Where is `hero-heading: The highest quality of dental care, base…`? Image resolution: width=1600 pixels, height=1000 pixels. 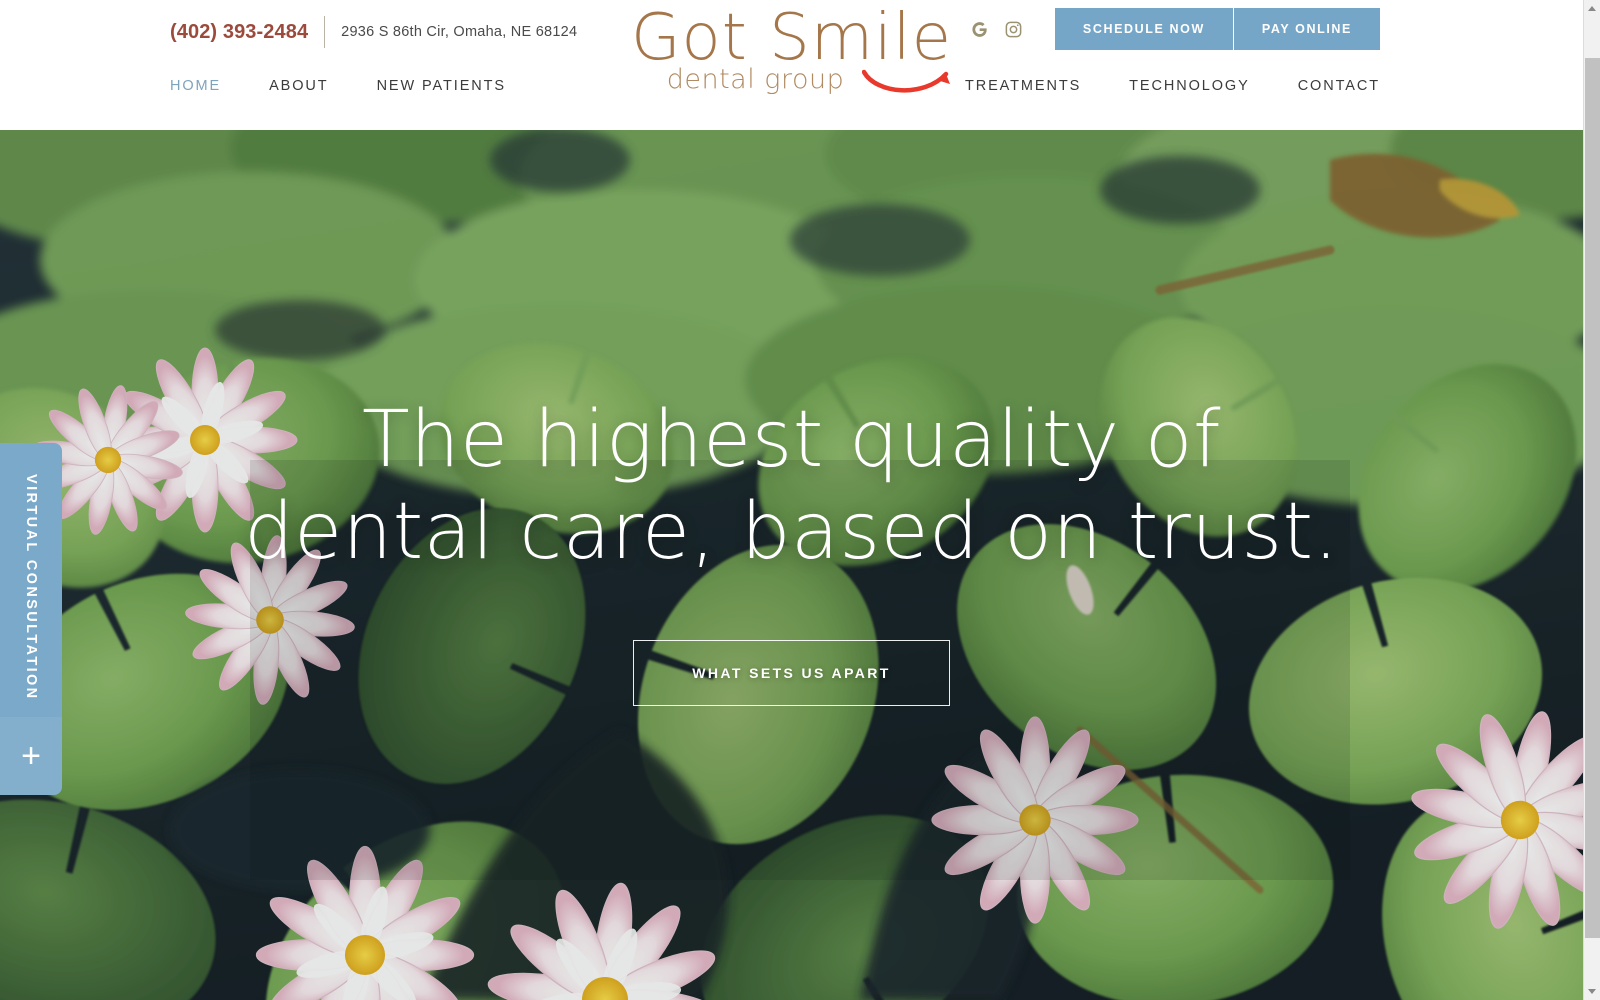
hero-heading: The highest quality of dental care, base… is located at coordinates (791, 486).